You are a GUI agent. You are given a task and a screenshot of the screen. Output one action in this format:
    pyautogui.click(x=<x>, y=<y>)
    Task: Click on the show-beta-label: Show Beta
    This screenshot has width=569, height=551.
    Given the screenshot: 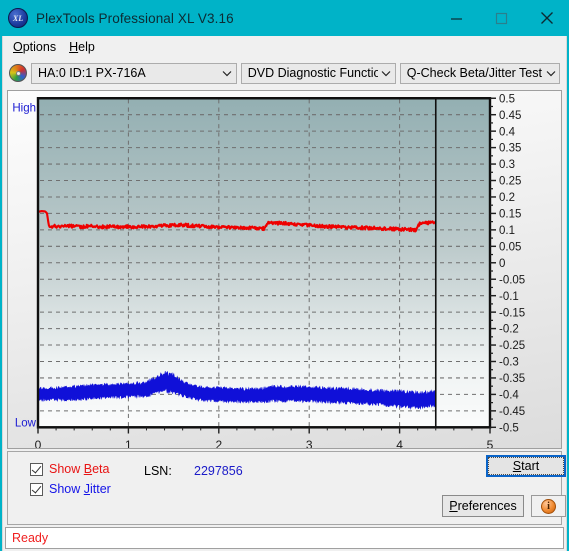 What is the action you would take?
    pyautogui.click(x=79, y=469)
    